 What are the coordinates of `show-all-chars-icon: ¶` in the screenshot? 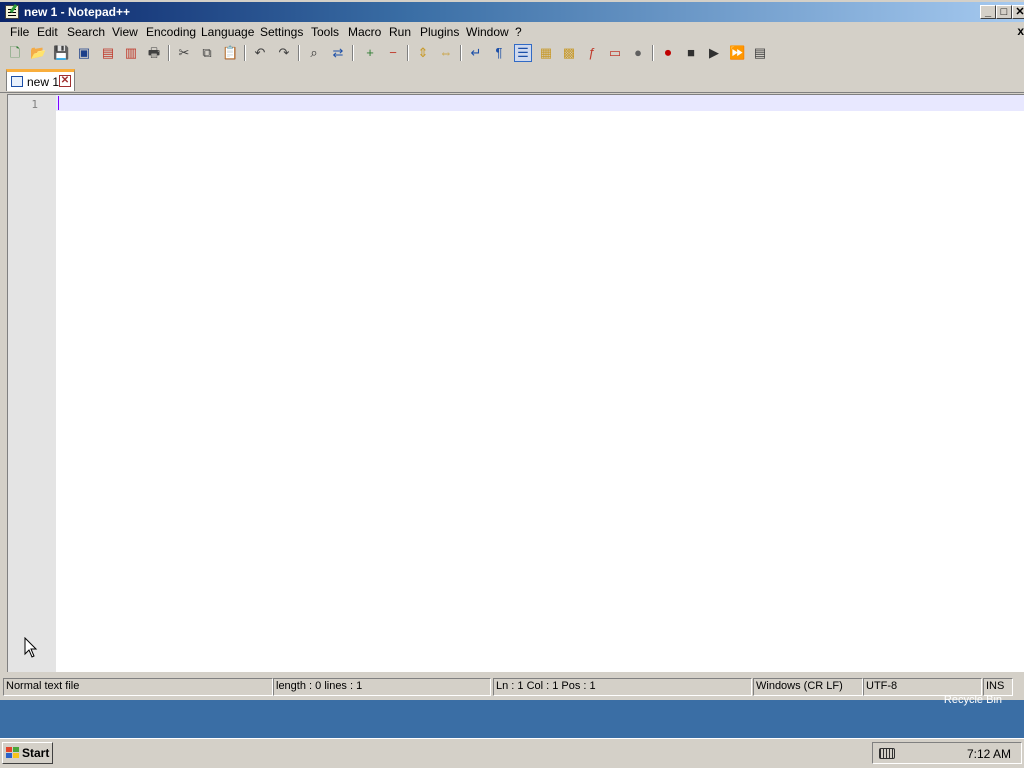 It's located at (499, 53).